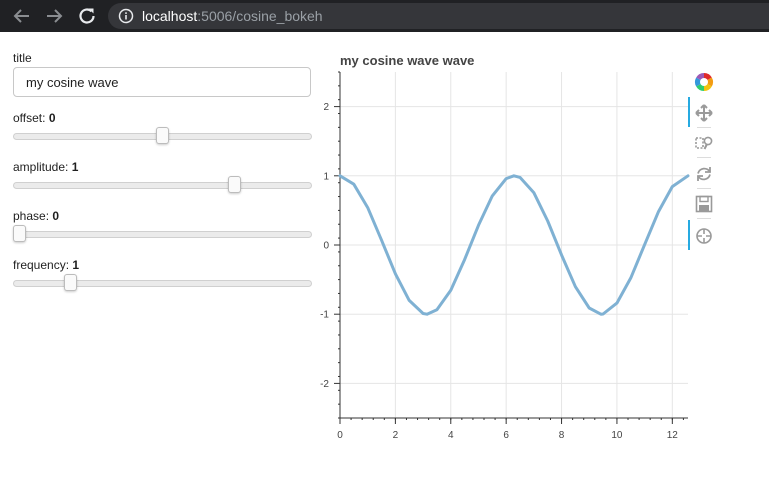  I want to click on x-tick-label: 6, so click(506, 435).